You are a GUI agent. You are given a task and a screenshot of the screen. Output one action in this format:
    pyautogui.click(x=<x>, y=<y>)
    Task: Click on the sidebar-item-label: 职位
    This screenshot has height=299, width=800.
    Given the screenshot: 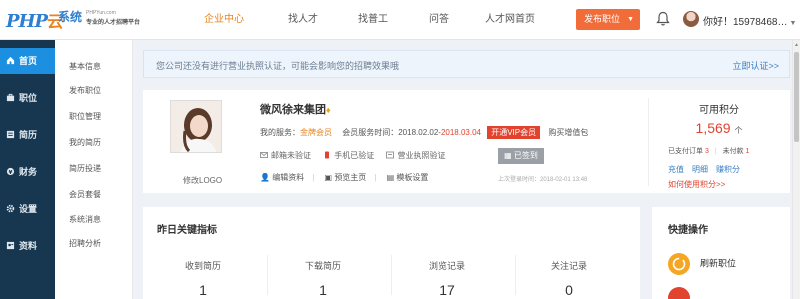 What is the action you would take?
    pyautogui.click(x=28, y=98)
    